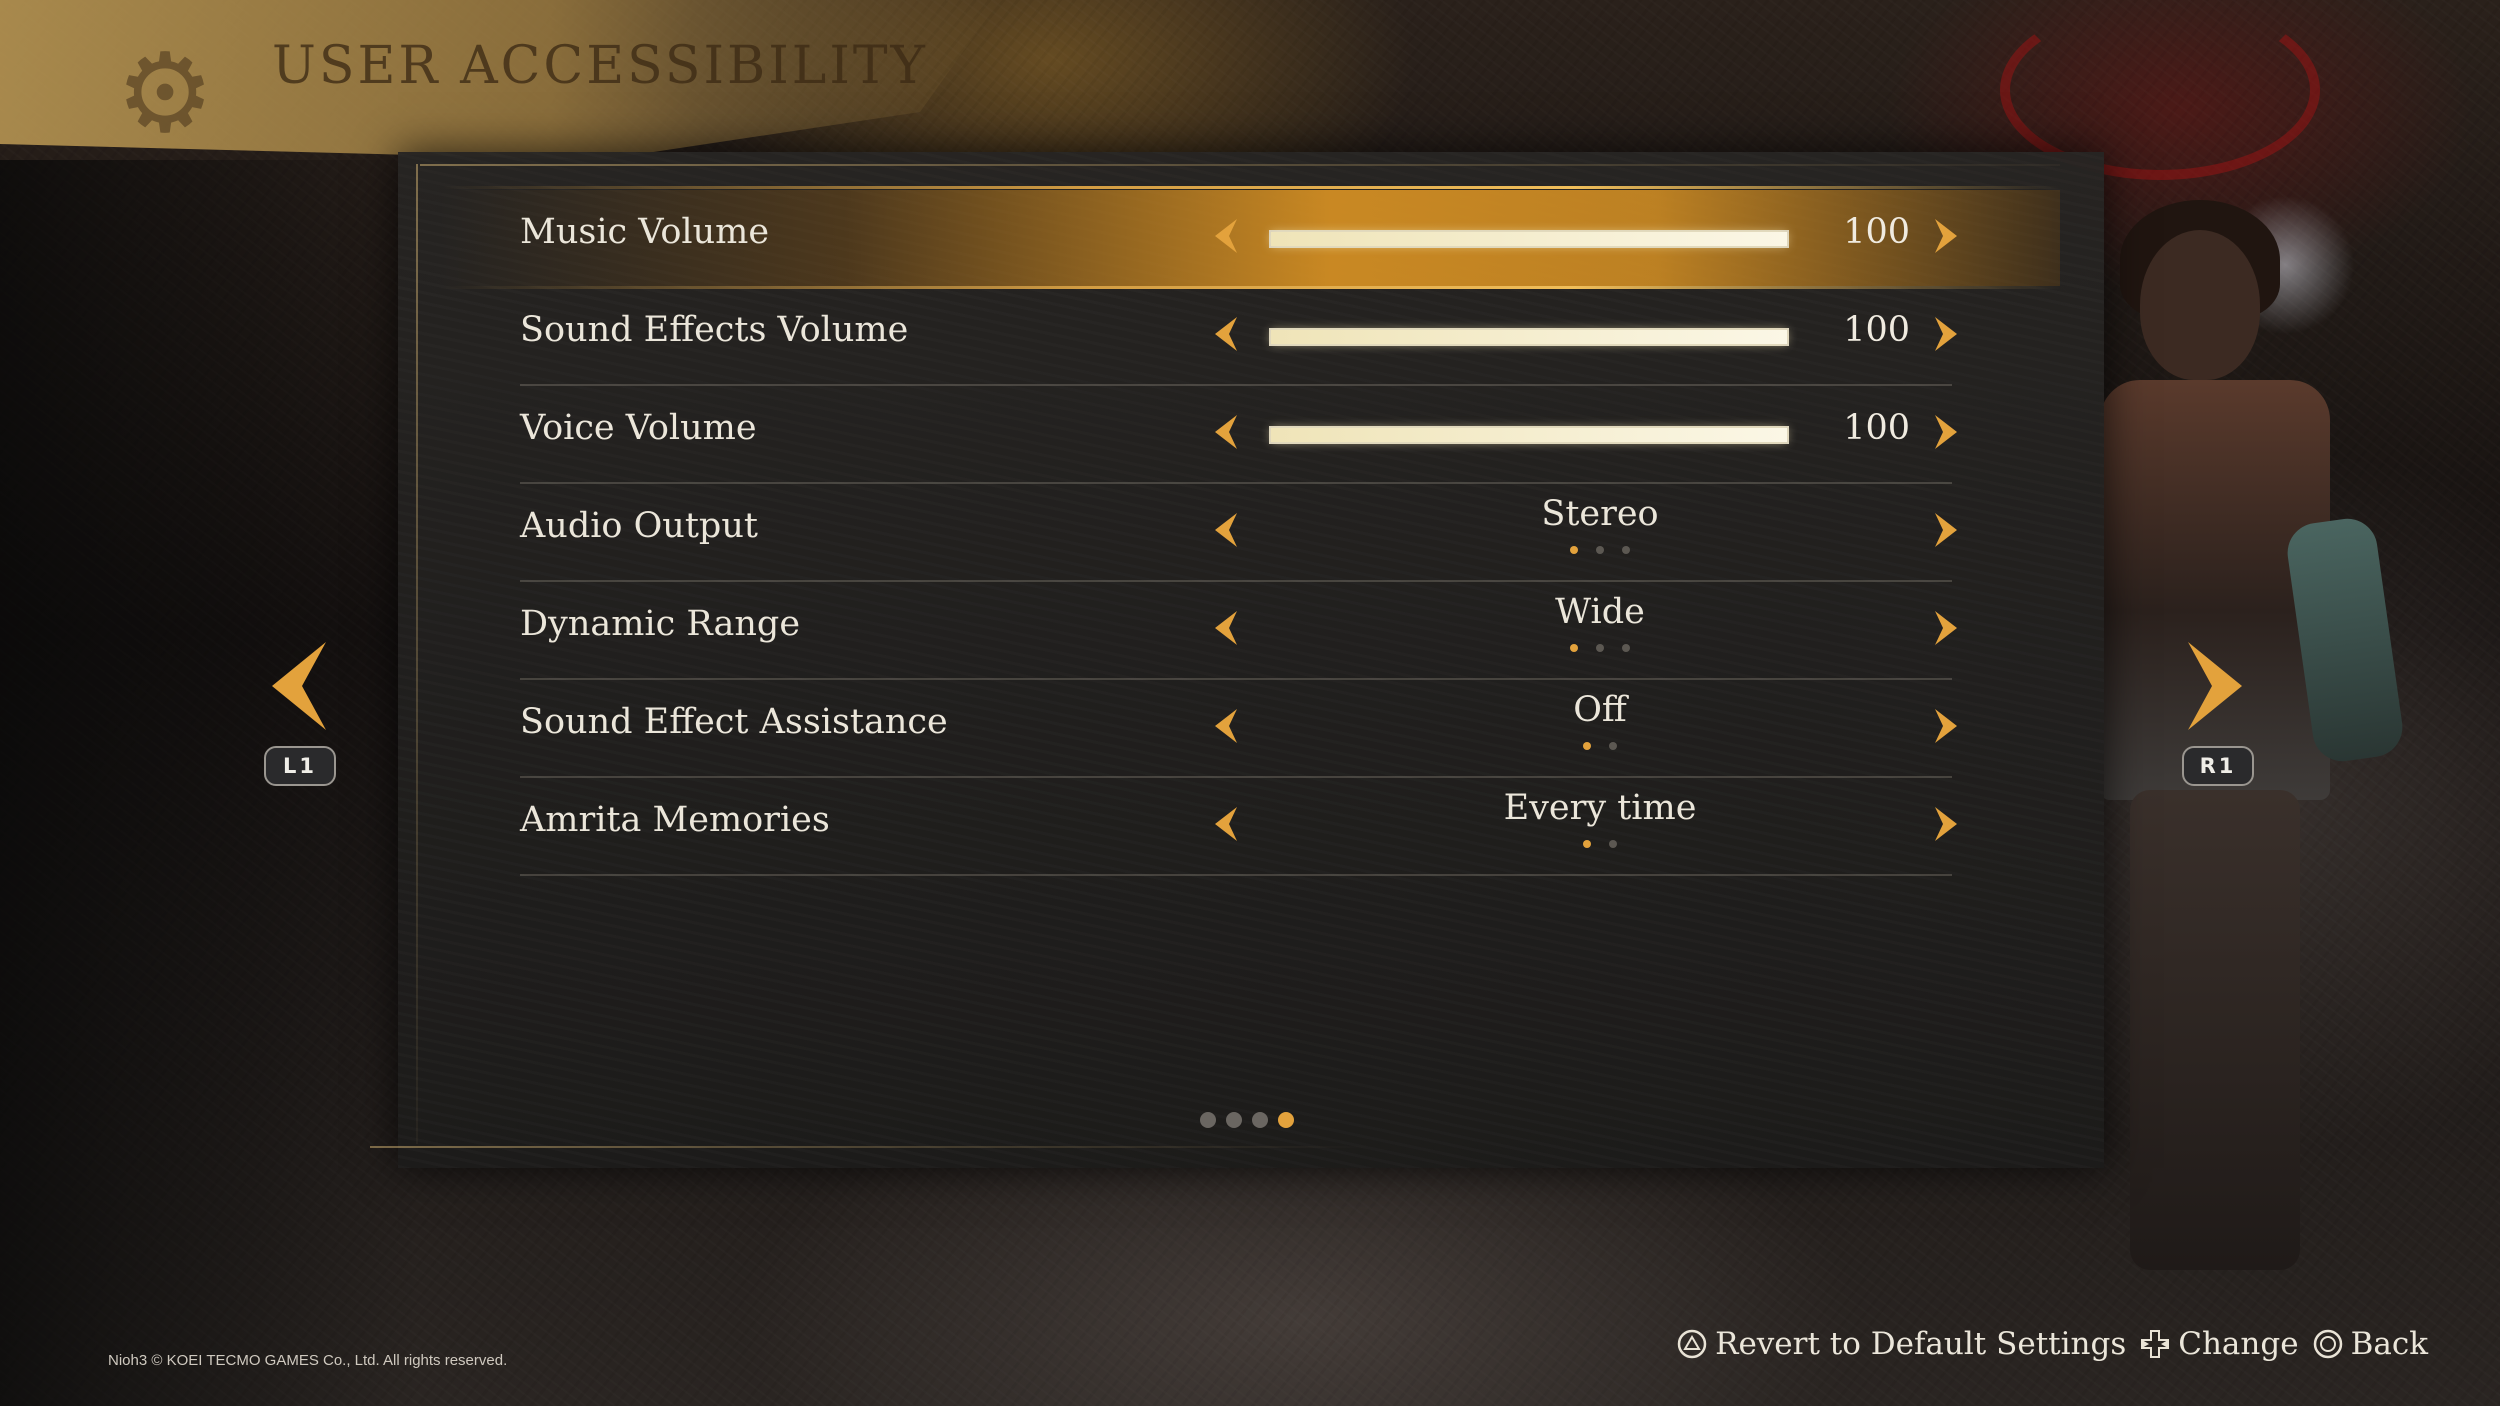  I want to click on option-value: Off, so click(1600, 710).